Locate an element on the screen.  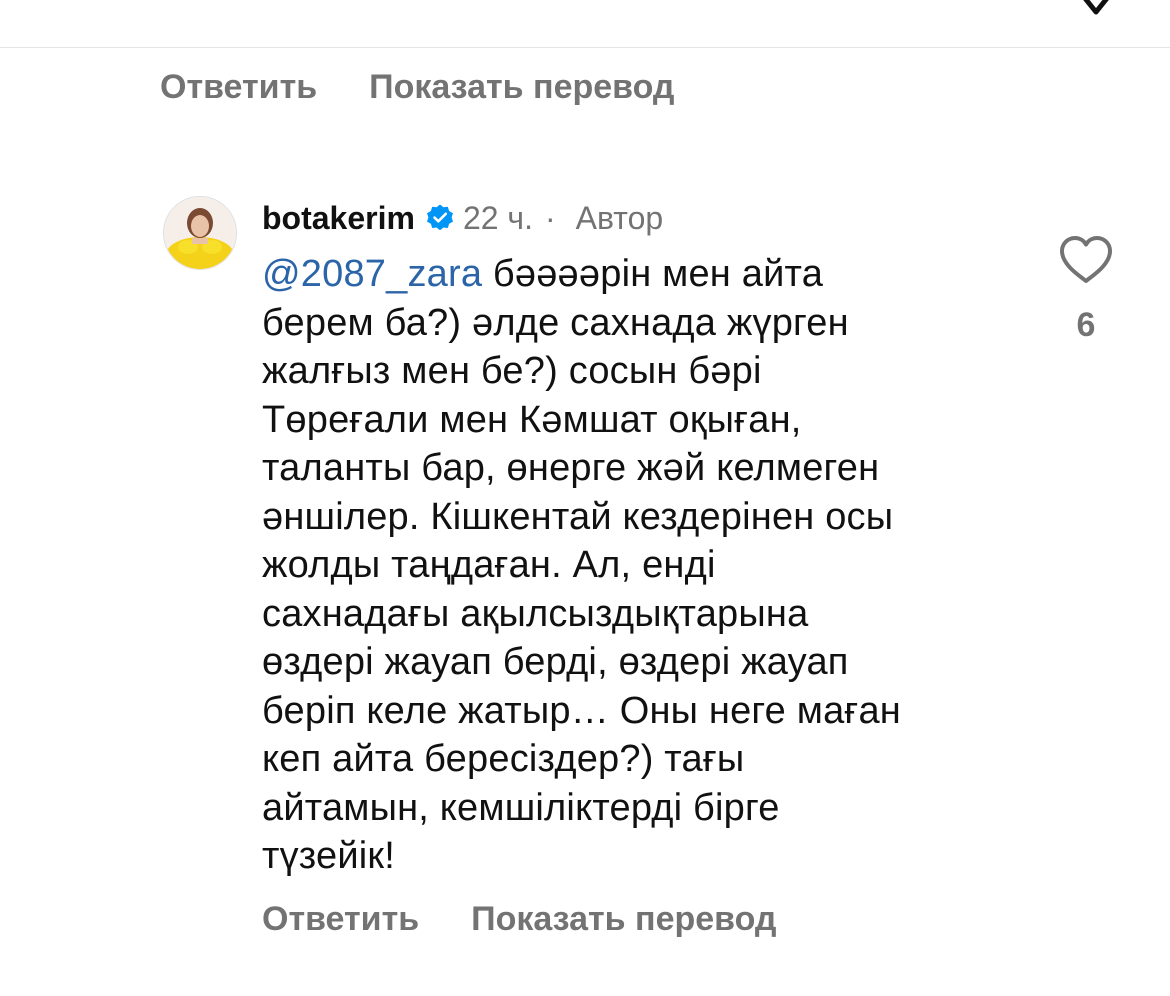
mention-link: @2087_zara is located at coordinates (372, 274).